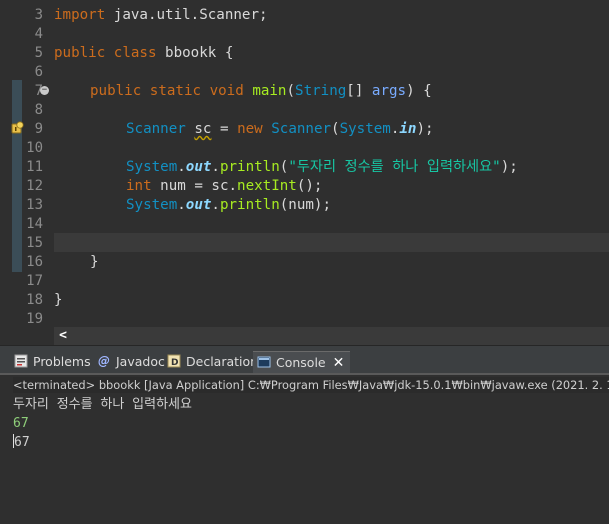  What do you see at coordinates (267, 186) in the screenshot?
I see `method-token: nextInt` at bounding box center [267, 186].